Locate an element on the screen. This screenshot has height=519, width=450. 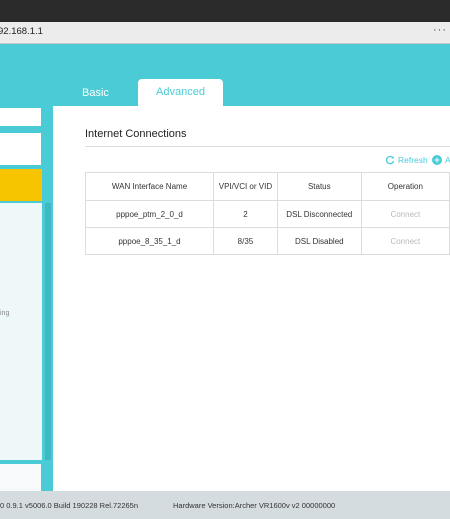
table-row: pppoe_8_35_1_d 8/35 DSL Disabled Connect is located at coordinates (267, 241).